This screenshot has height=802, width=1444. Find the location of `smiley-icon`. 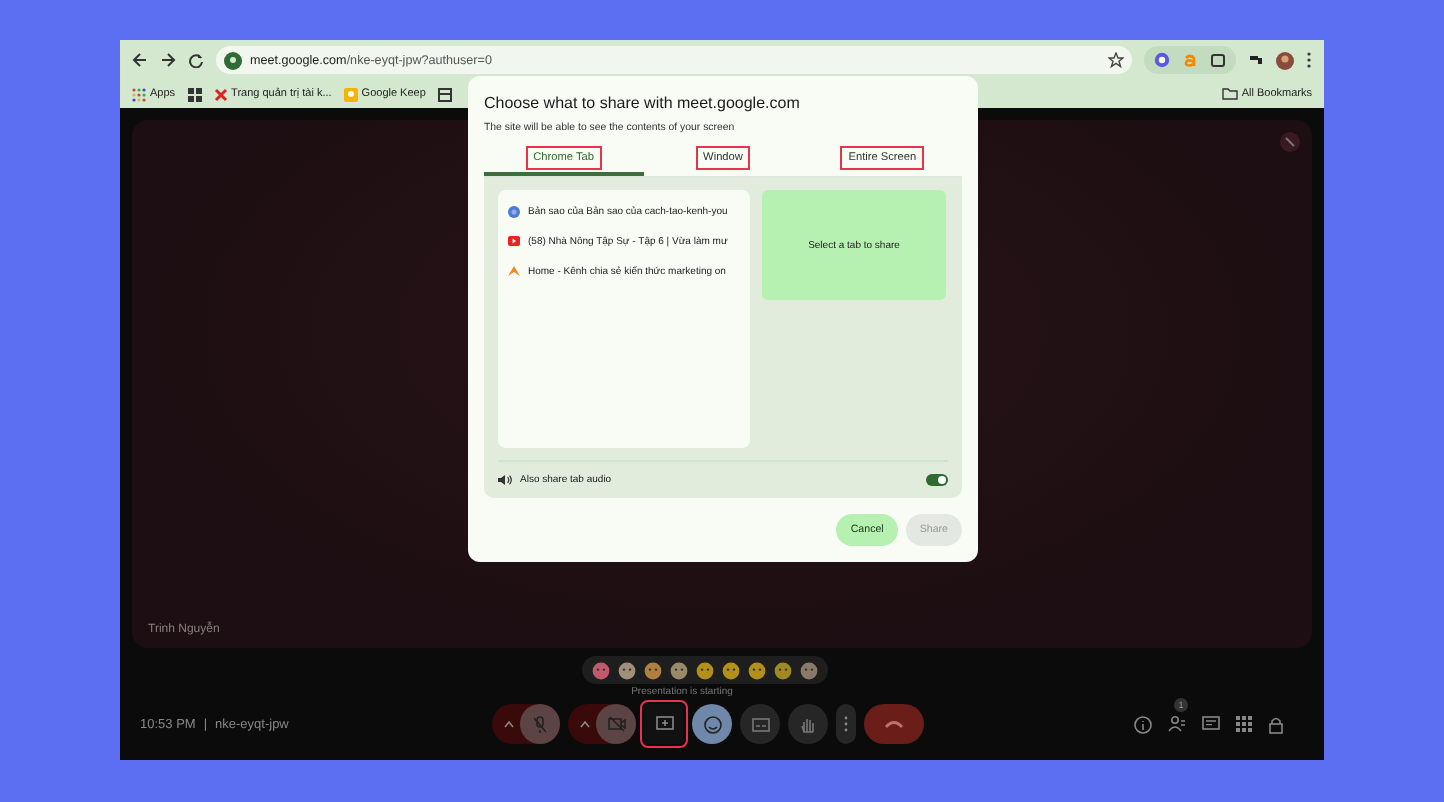

smiley-icon is located at coordinates (712, 724).